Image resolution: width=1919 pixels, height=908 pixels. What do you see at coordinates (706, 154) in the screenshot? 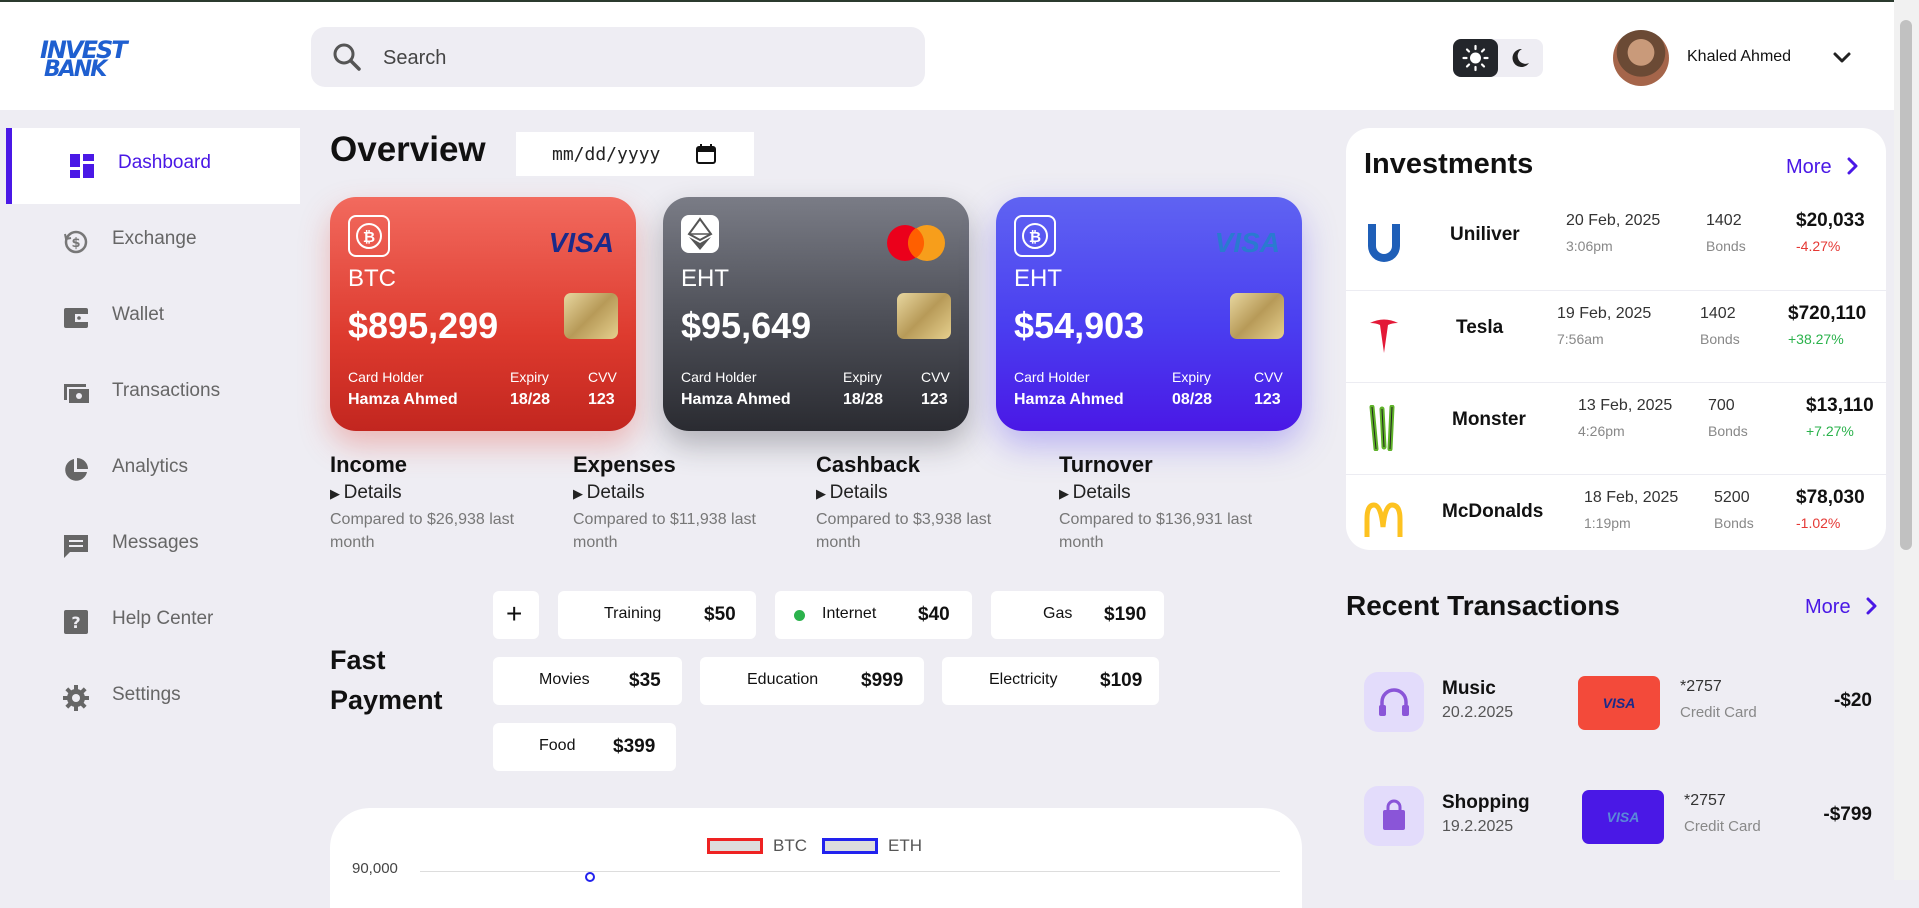
I see `calendar-icon` at bounding box center [706, 154].